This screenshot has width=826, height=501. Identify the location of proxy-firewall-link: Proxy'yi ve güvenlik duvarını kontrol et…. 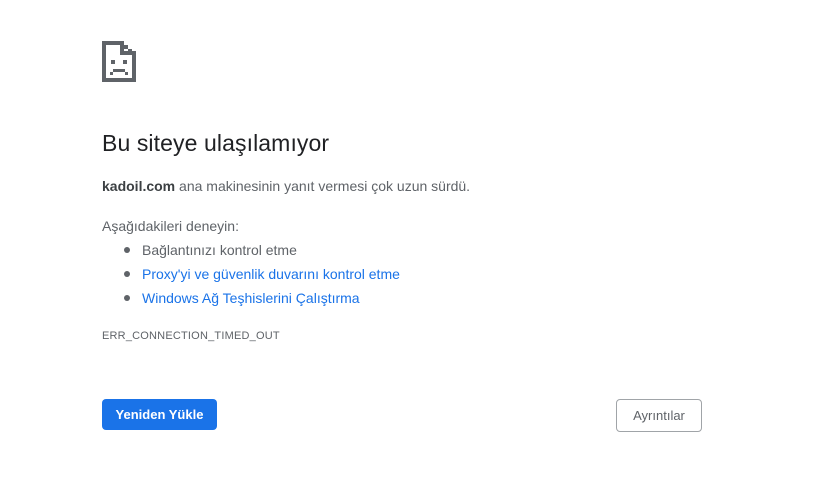
(271, 274).